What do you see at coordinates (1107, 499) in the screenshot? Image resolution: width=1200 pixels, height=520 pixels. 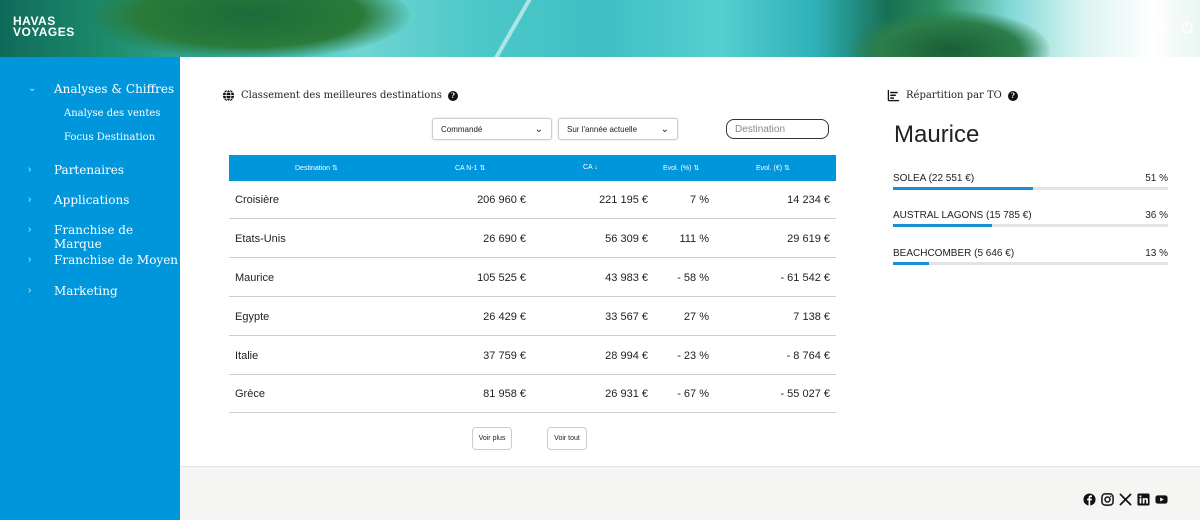 I see `instagram-icon` at bounding box center [1107, 499].